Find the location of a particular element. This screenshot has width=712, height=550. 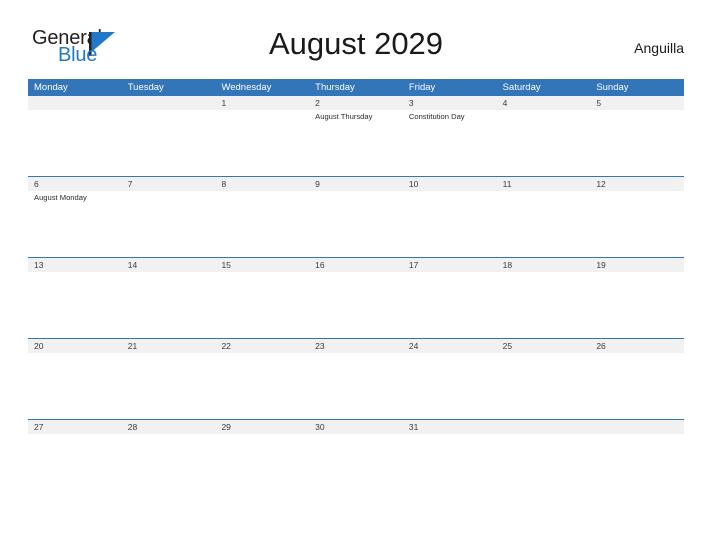

day-number-19: 19 is located at coordinates (637, 265).